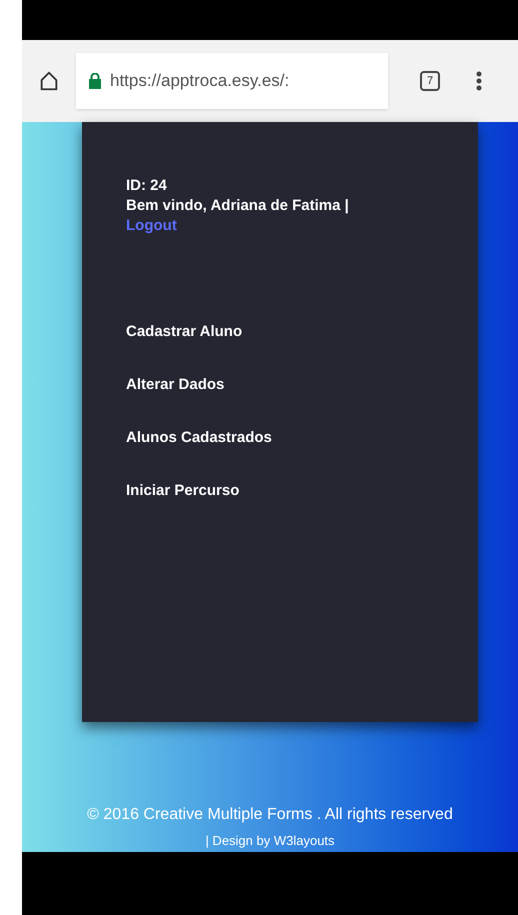  What do you see at coordinates (270, 841) in the screenshot?
I see `credit-text: | Design by W3layouts` at bounding box center [270, 841].